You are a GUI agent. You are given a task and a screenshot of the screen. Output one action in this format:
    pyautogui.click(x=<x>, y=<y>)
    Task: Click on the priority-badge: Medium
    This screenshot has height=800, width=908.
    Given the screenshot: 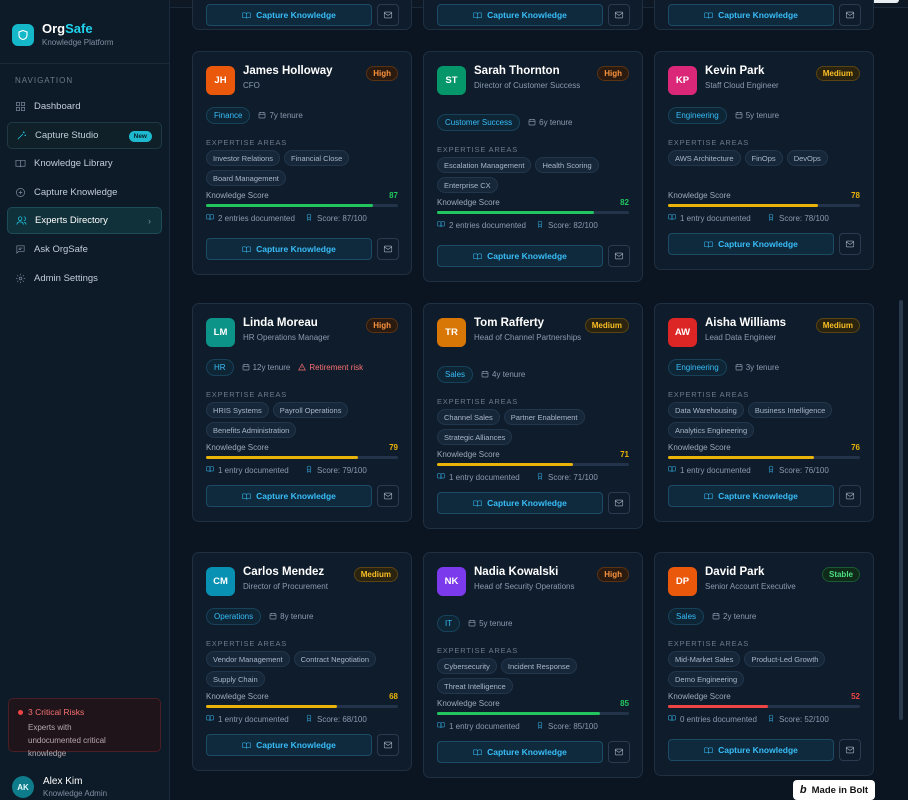 What is the action you would take?
    pyautogui.click(x=837, y=73)
    